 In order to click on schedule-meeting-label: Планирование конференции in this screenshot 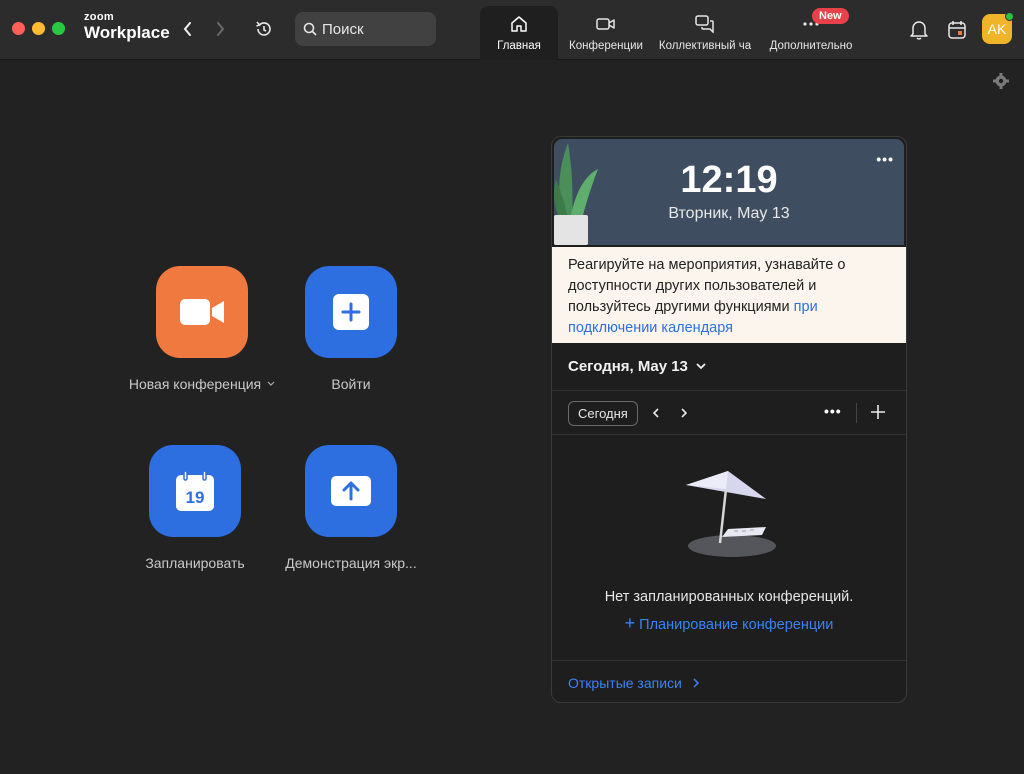, I will do `click(736, 625)`.